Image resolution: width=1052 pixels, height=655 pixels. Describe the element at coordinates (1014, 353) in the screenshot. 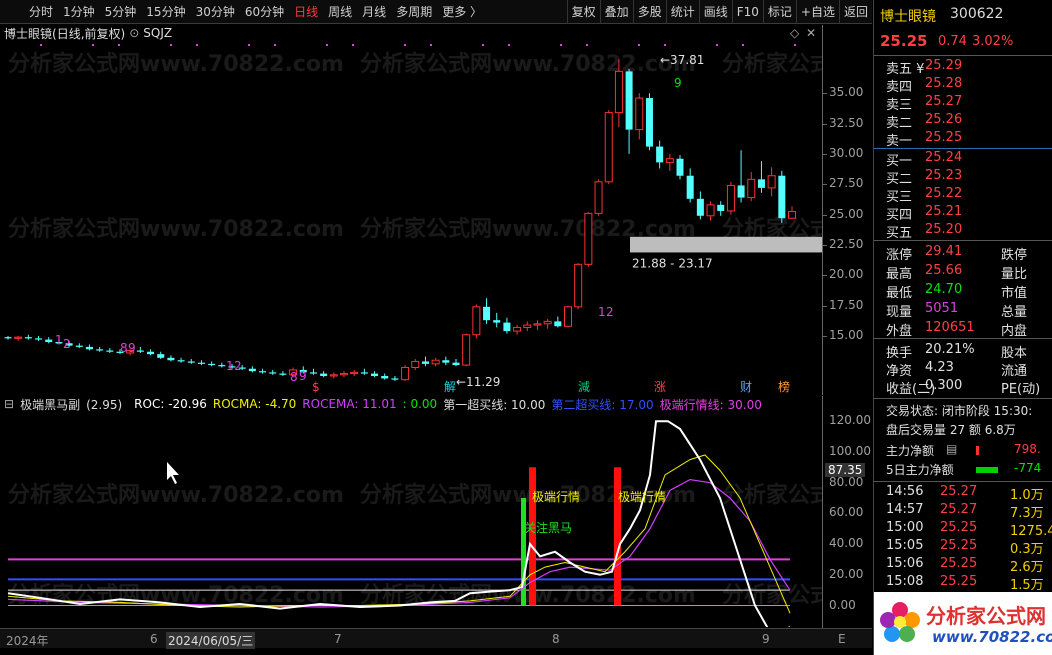

I see `stats2-cell: 股本` at that location.